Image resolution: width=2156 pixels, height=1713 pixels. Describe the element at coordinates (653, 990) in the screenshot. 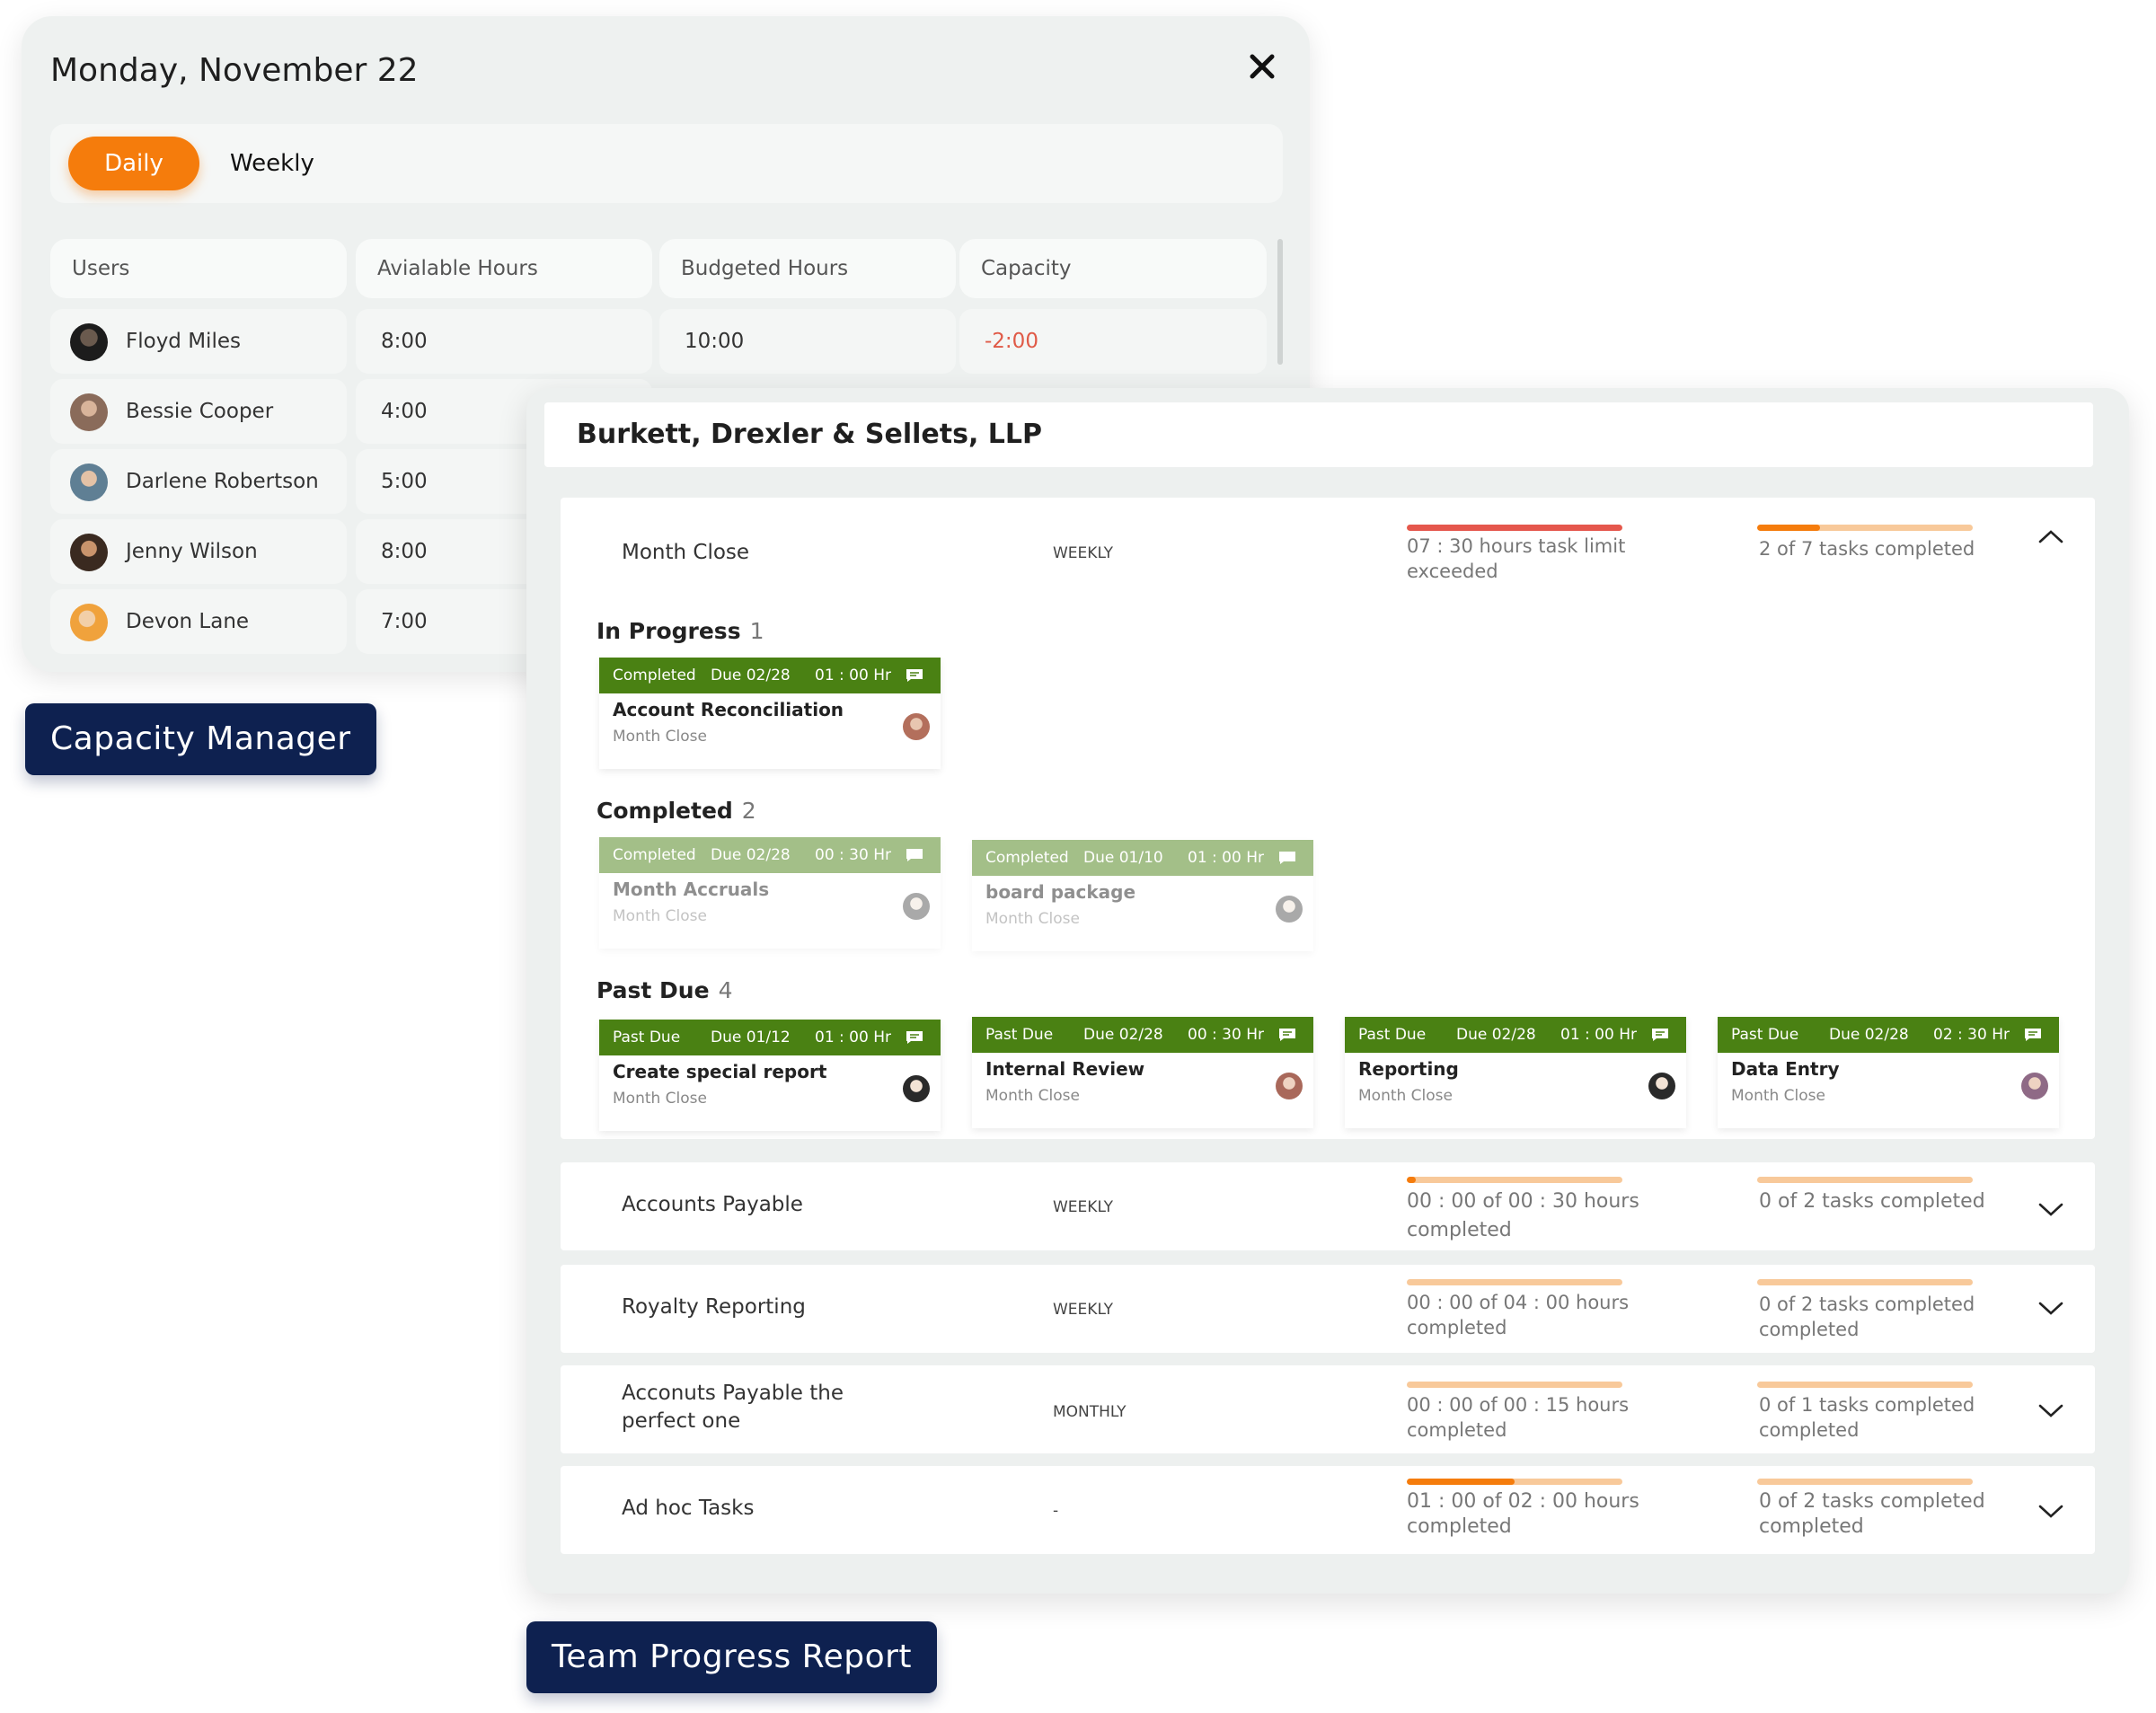

I see `section-label: Past Due` at that location.